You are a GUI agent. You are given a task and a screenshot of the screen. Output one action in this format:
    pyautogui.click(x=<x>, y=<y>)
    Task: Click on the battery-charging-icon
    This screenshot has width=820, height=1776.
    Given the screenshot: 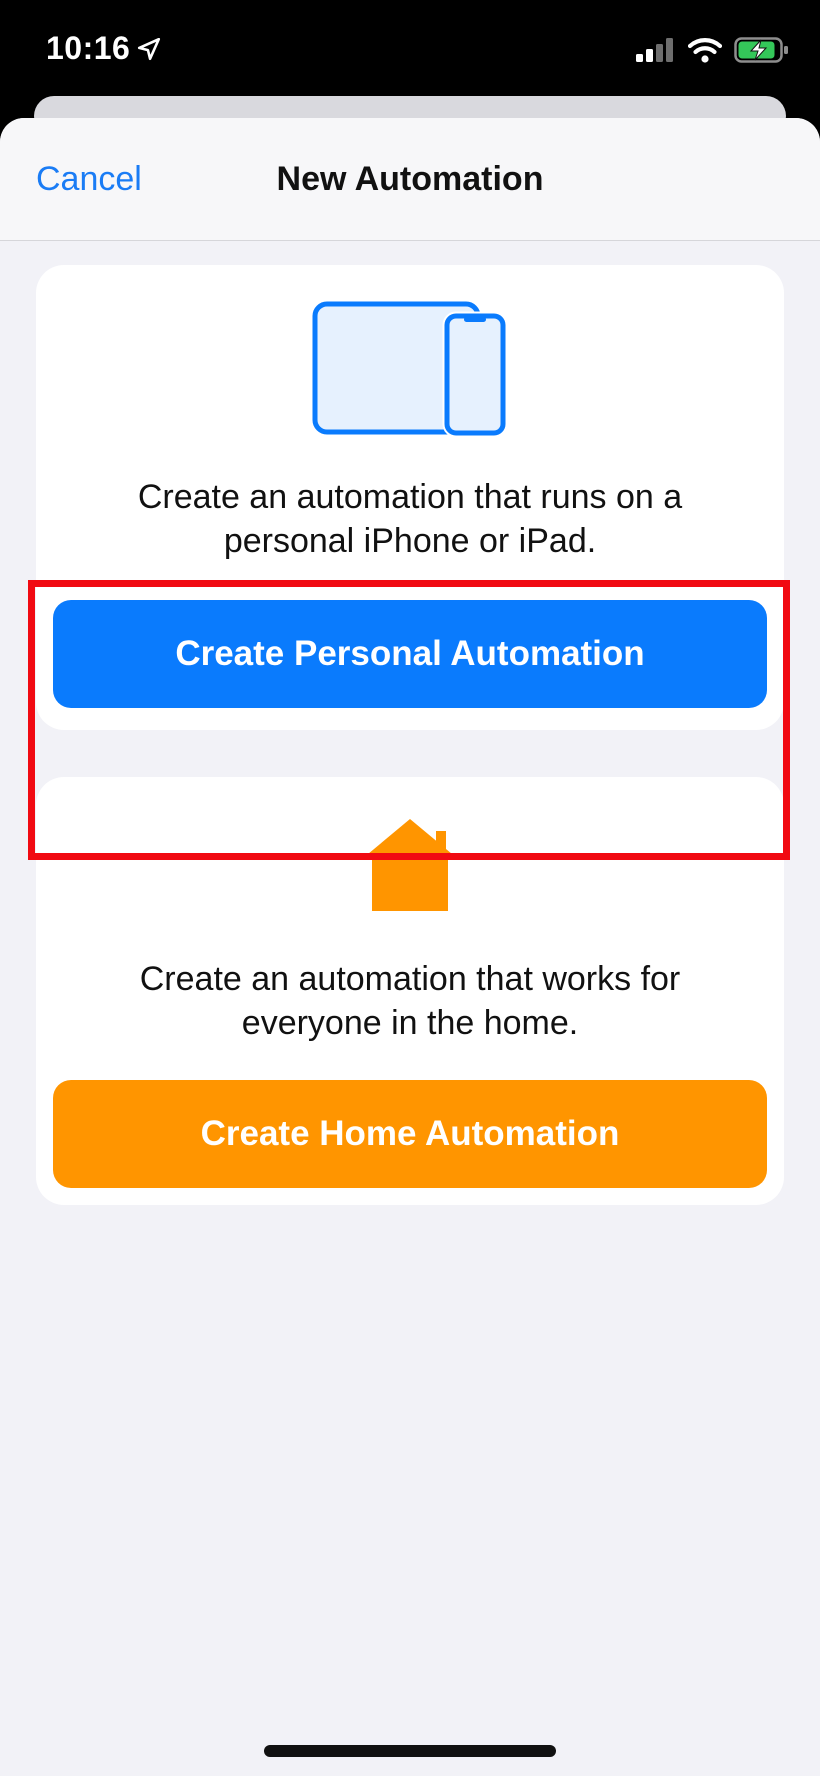 What is the action you would take?
    pyautogui.click(x=761, y=50)
    